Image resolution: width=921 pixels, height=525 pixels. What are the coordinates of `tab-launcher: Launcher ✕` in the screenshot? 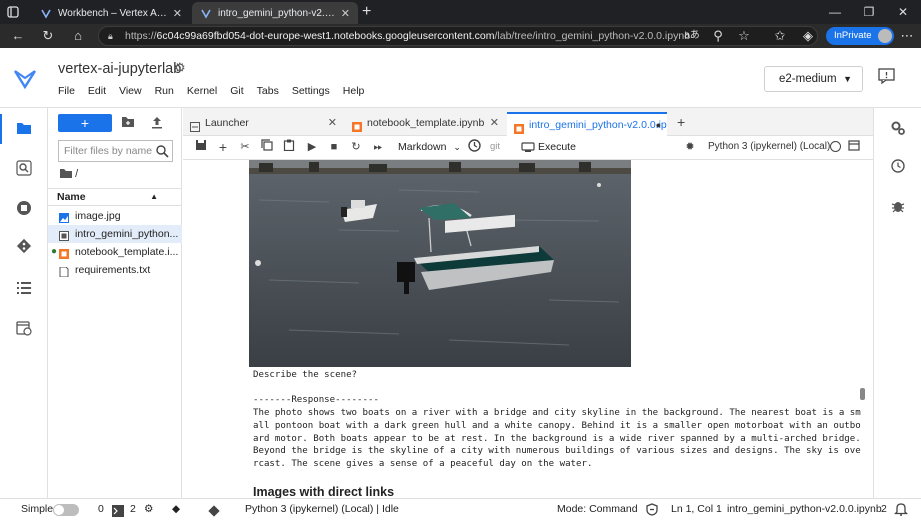 It's located at (263, 124).